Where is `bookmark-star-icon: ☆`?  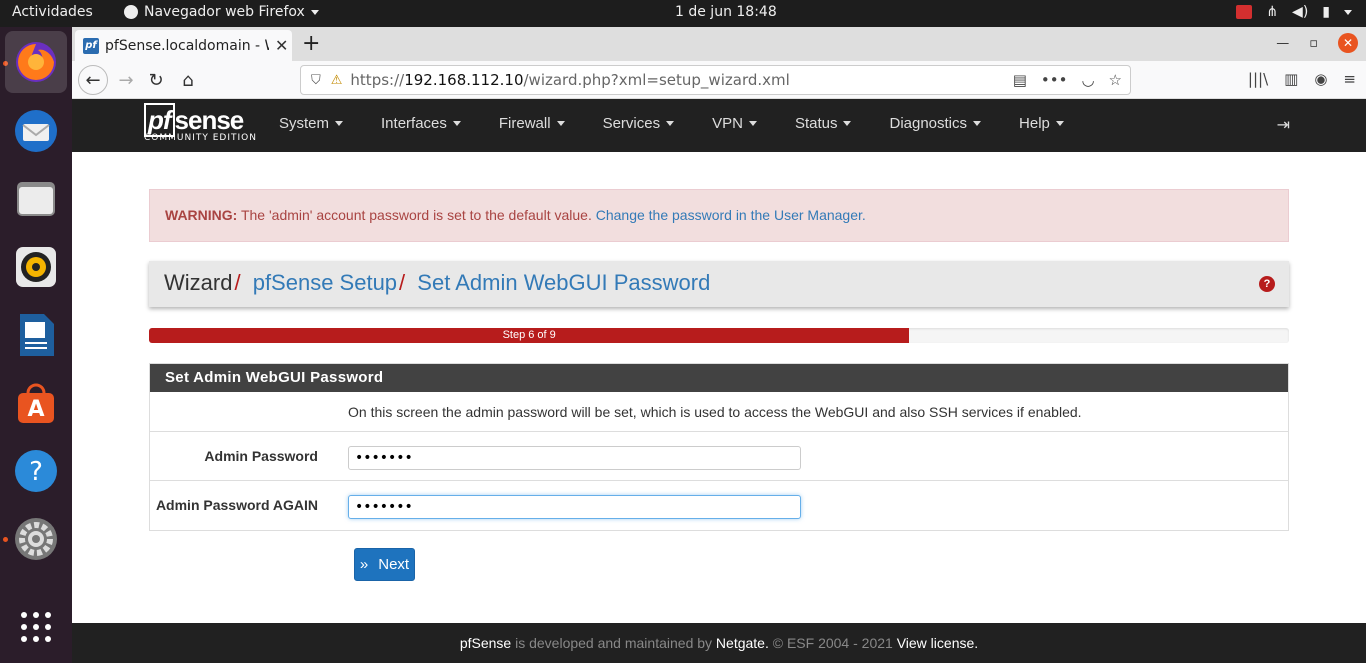 bookmark-star-icon: ☆ is located at coordinates (1115, 80).